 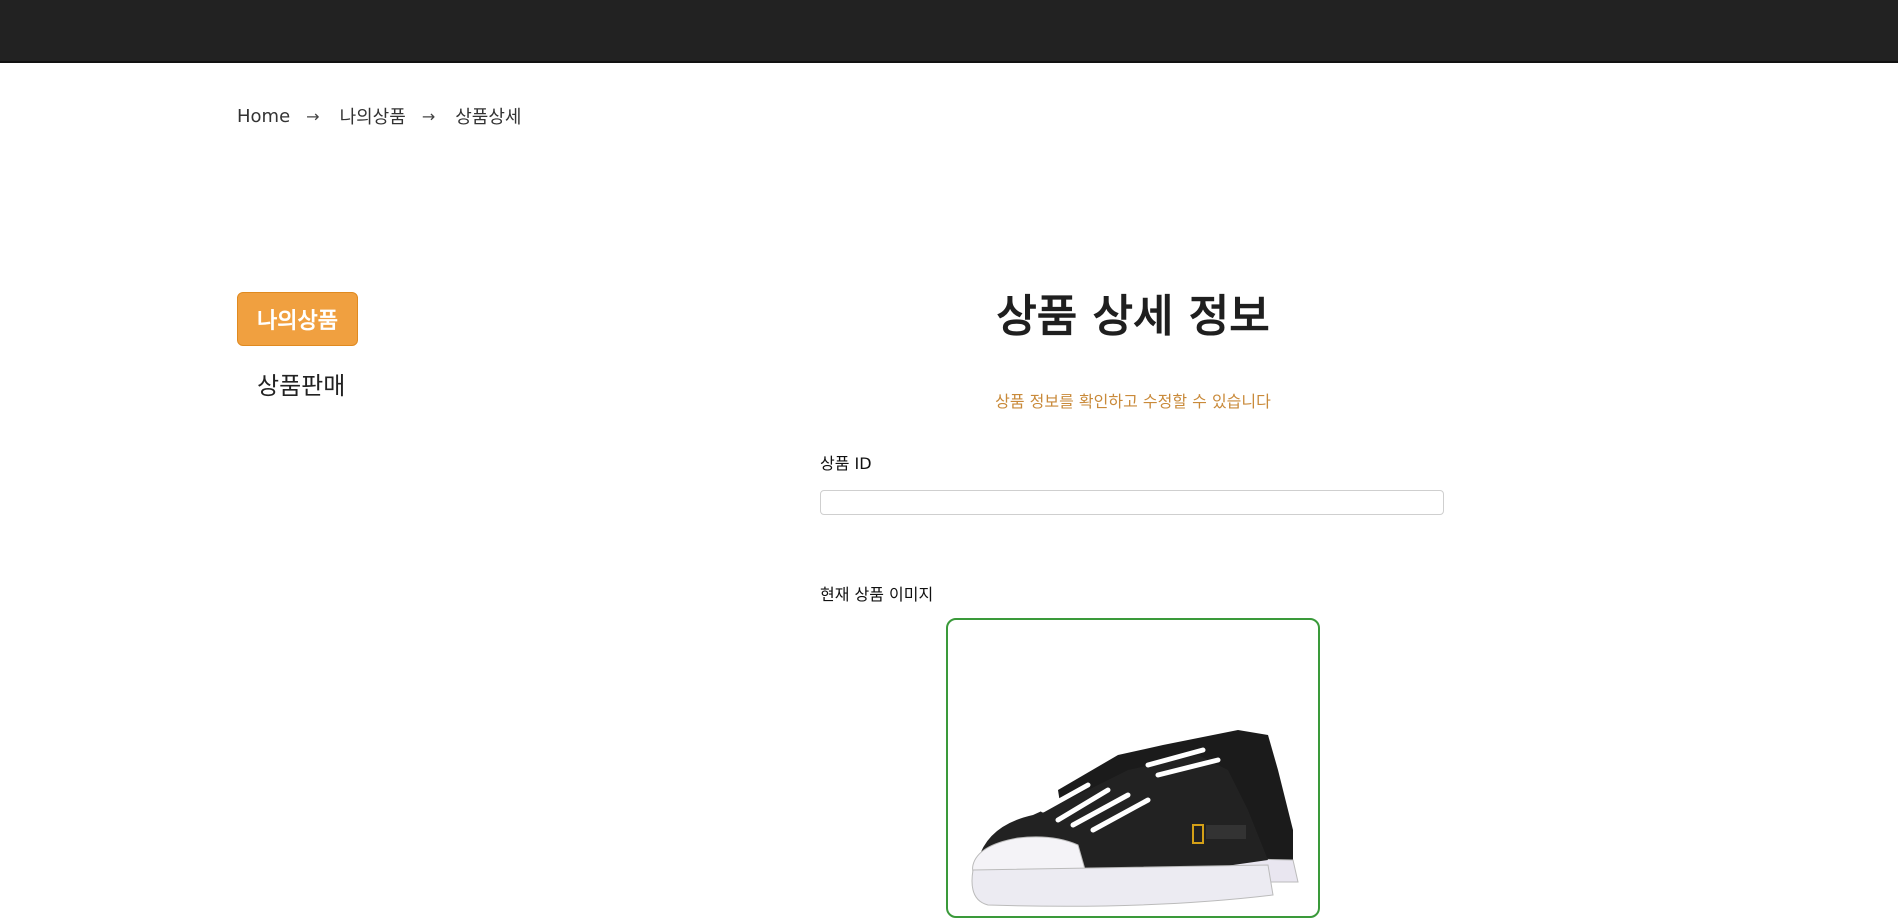 What do you see at coordinates (263, 116) in the screenshot?
I see `breadcrumb-home: Home` at bounding box center [263, 116].